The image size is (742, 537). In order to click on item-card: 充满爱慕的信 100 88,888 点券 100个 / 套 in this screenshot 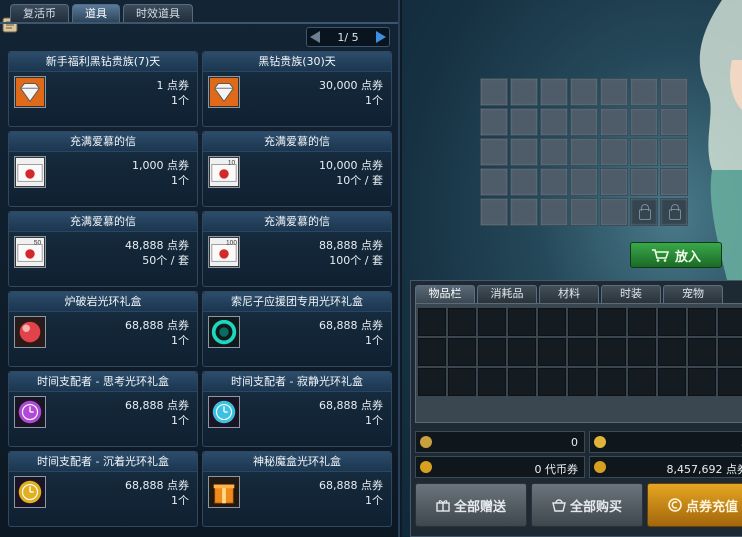, I will do `click(297, 249)`.